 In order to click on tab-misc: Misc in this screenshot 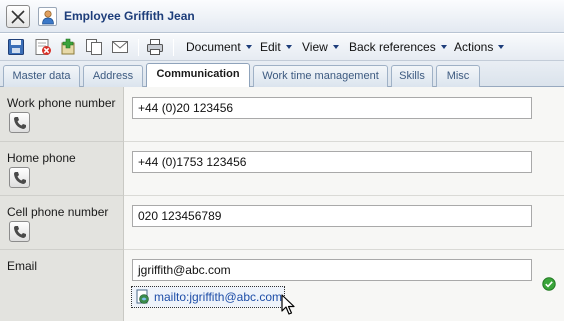, I will do `click(458, 76)`.